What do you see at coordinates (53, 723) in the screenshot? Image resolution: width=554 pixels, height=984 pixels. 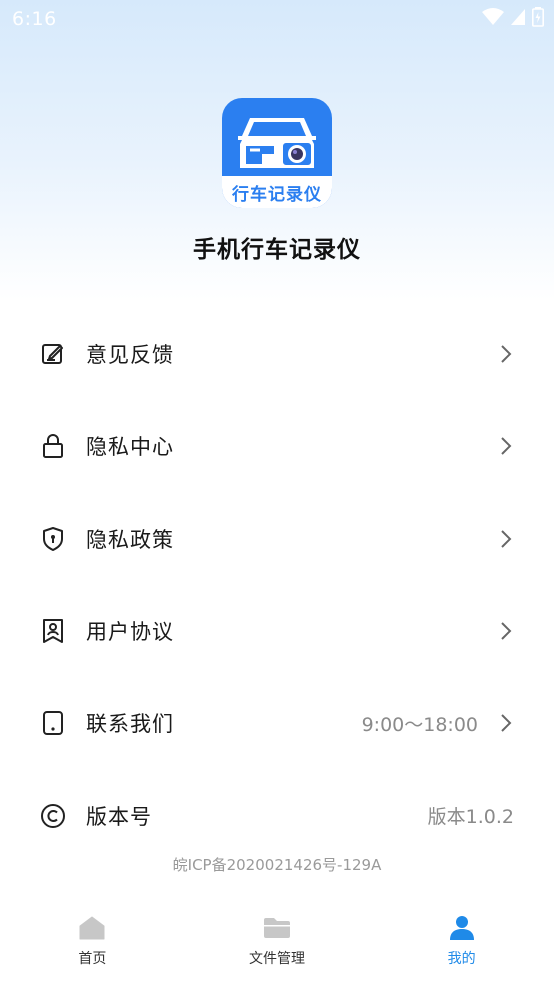 I see `phone-icon` at bounding box center [53, 723].